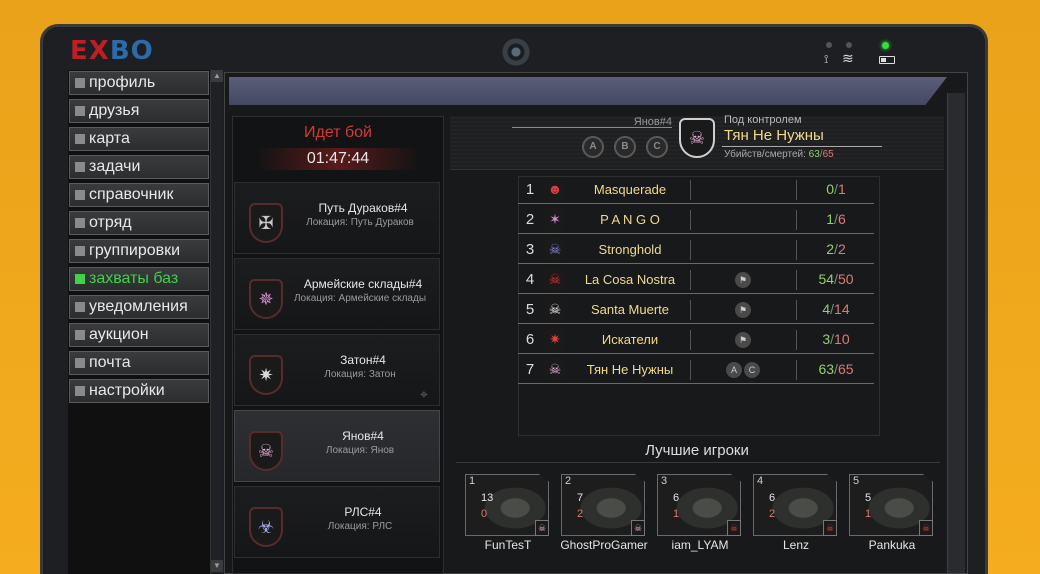 The image size is (1040, 574). I want to click on kd-deaths: 65, so click(828, 154).